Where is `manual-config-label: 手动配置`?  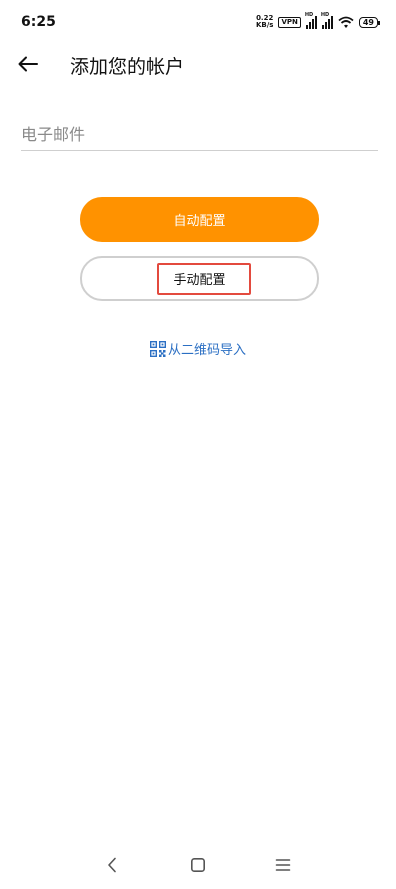
manual-config-label: 手动配置 is located at coordinates (199, 280).